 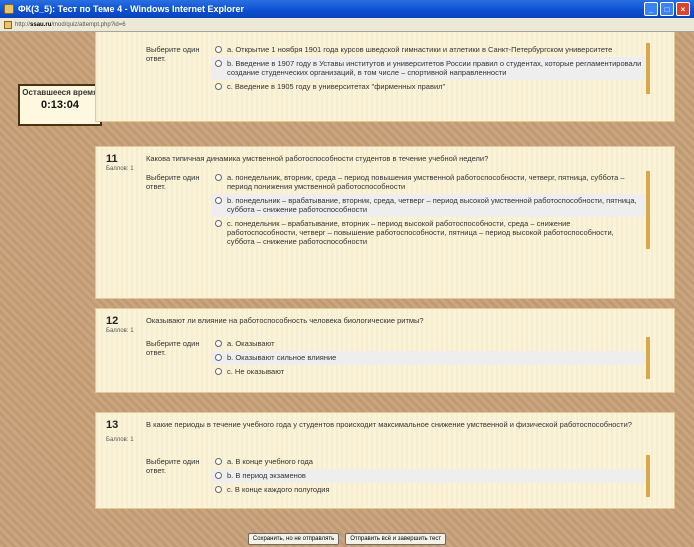 I want to click on answer-option: b. Оказывают сильное влияние, so click(x=429, y=358).